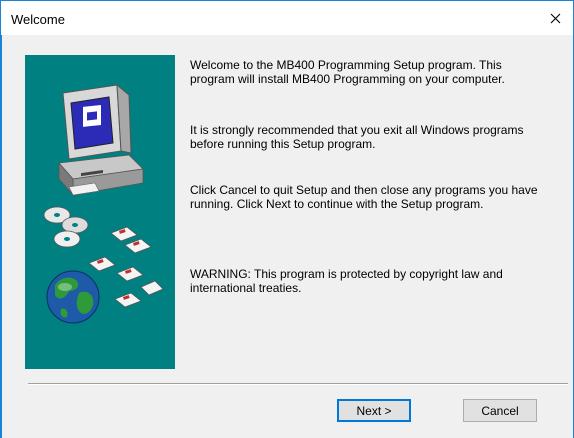 The image size is (574, 438). Describe the element at coordinates (101, 140) in the screenshot. I see `computer-icon` at that location.